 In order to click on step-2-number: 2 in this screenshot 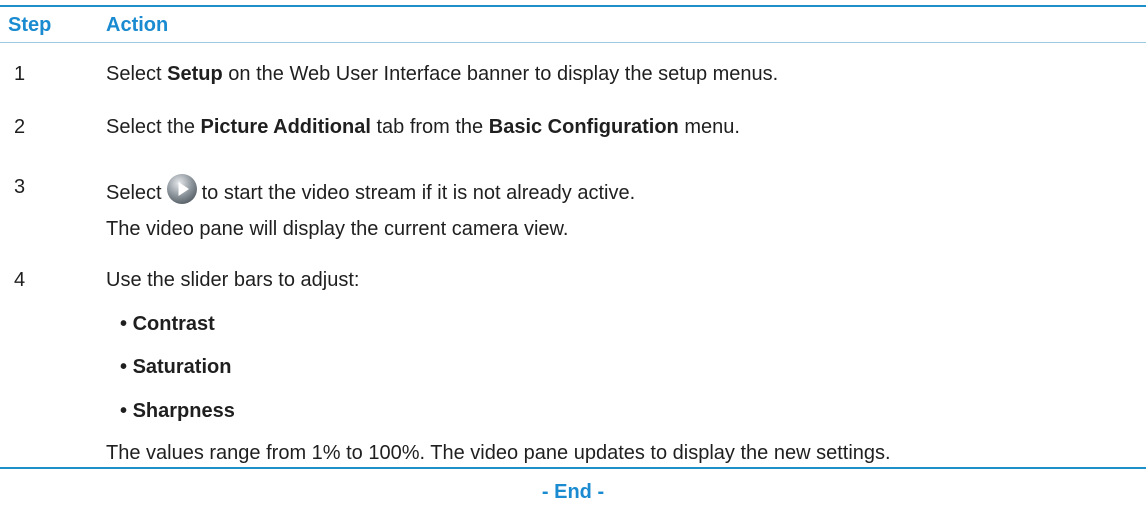, I will do `click(20, 127)`.